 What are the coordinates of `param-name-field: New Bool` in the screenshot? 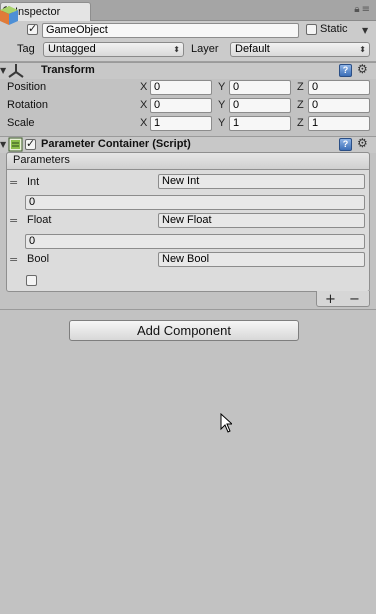 It's located at (261, 259).